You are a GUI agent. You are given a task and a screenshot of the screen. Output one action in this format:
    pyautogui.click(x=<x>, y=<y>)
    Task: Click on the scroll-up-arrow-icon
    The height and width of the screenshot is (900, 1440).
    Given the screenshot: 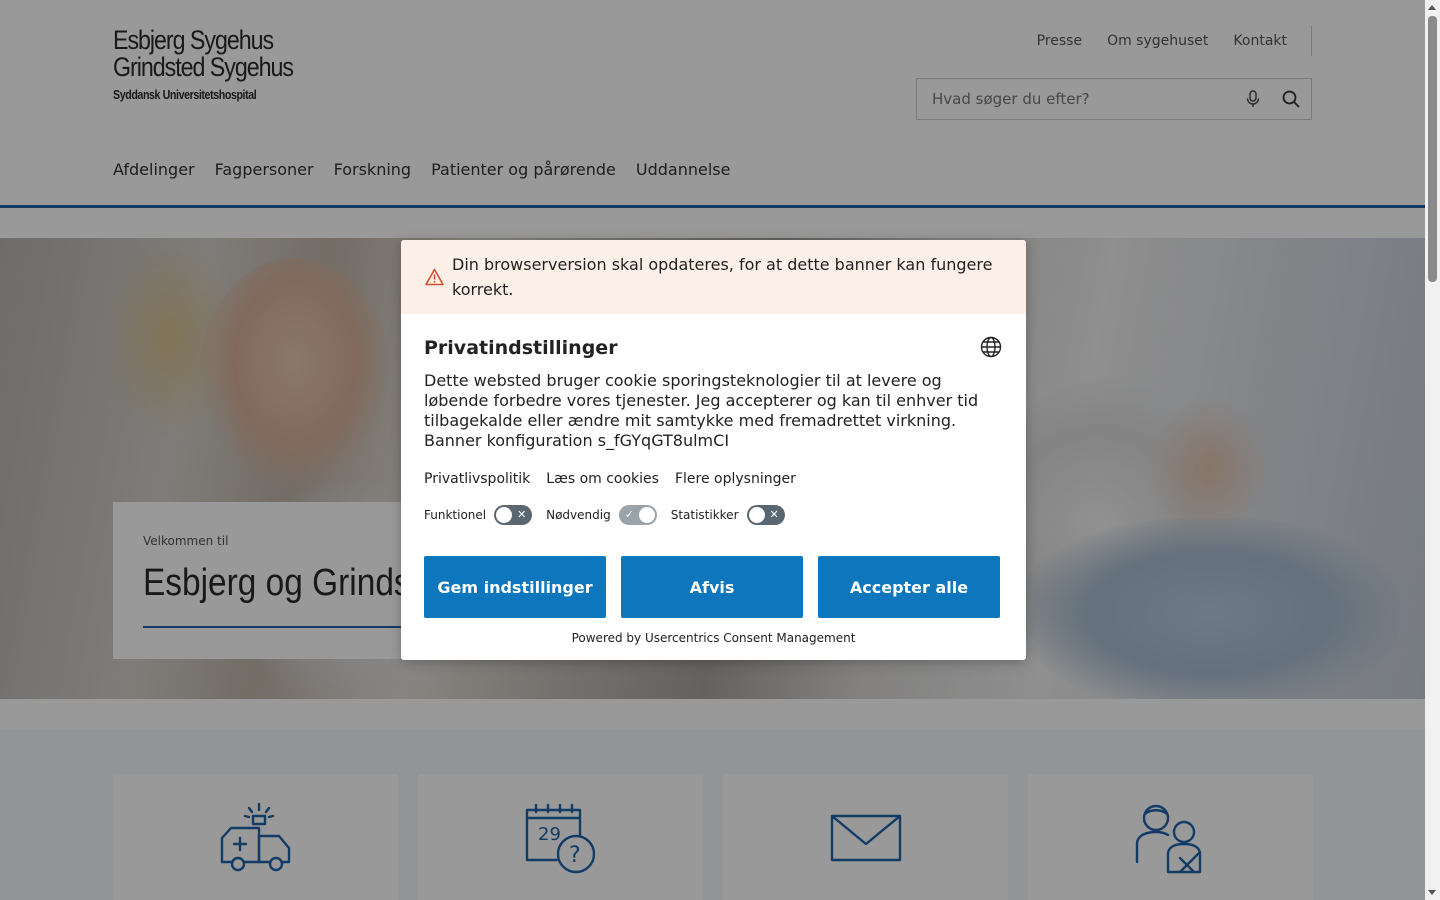 What is the action you would take?
    pyautogui.click(x=1432, y=7)
    